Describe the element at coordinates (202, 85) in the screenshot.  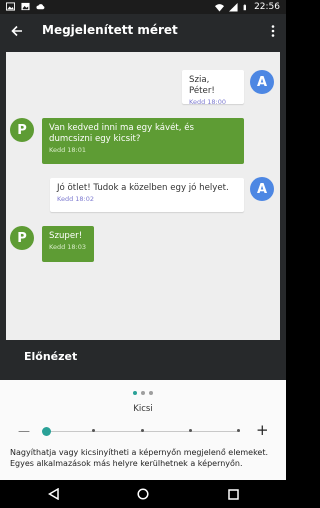
I see `message-text: Szia, Péter!` at that location.